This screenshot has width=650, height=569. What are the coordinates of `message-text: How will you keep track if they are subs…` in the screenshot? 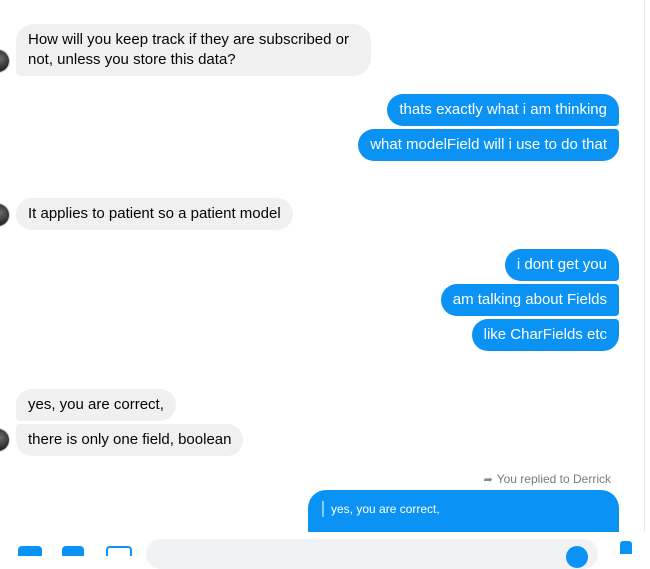 It's located at (188, 49).